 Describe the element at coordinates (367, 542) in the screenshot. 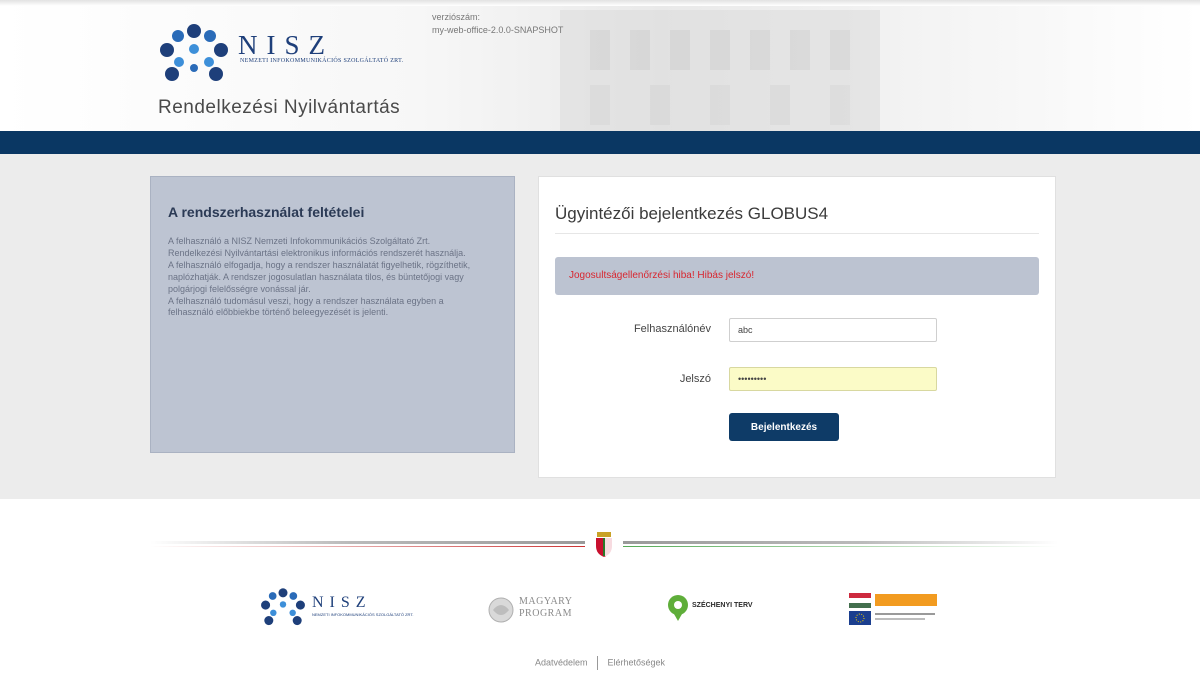

I see `footer-divider-left` at that location.